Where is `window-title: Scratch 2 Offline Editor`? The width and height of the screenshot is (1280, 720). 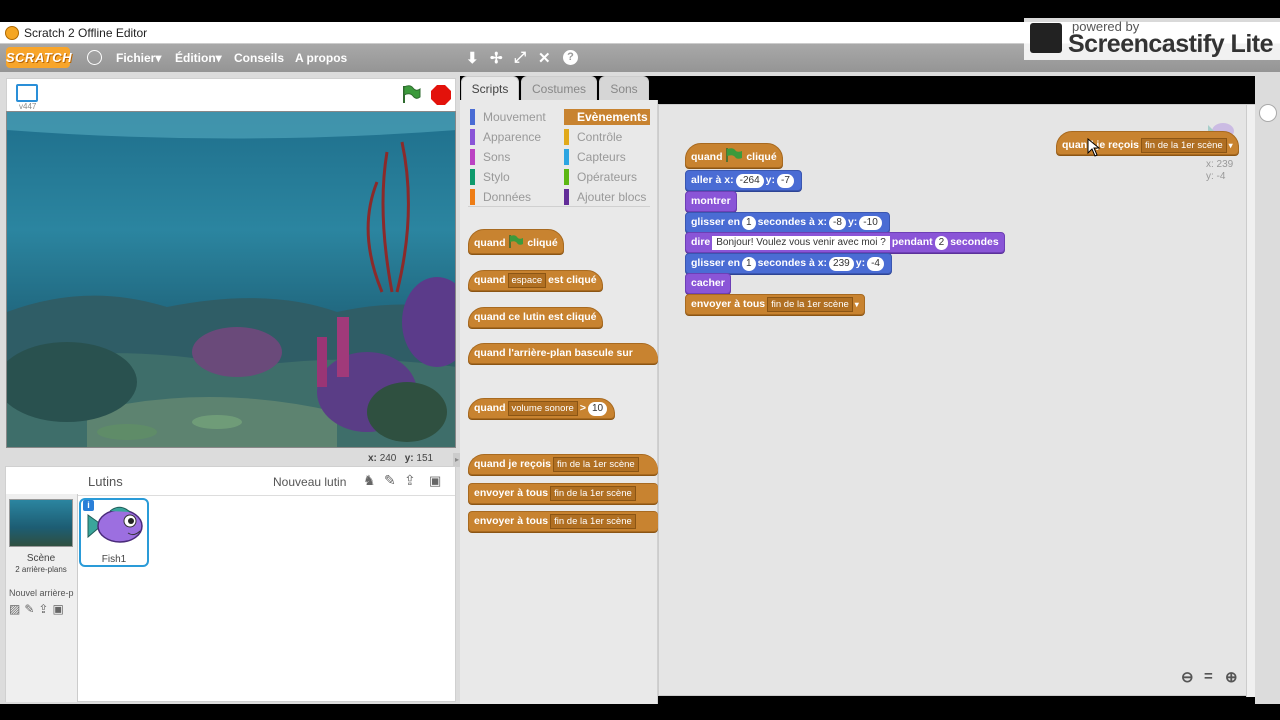
window-title: Scratch 2 Offline Editor is located at coordinates (86, 33).